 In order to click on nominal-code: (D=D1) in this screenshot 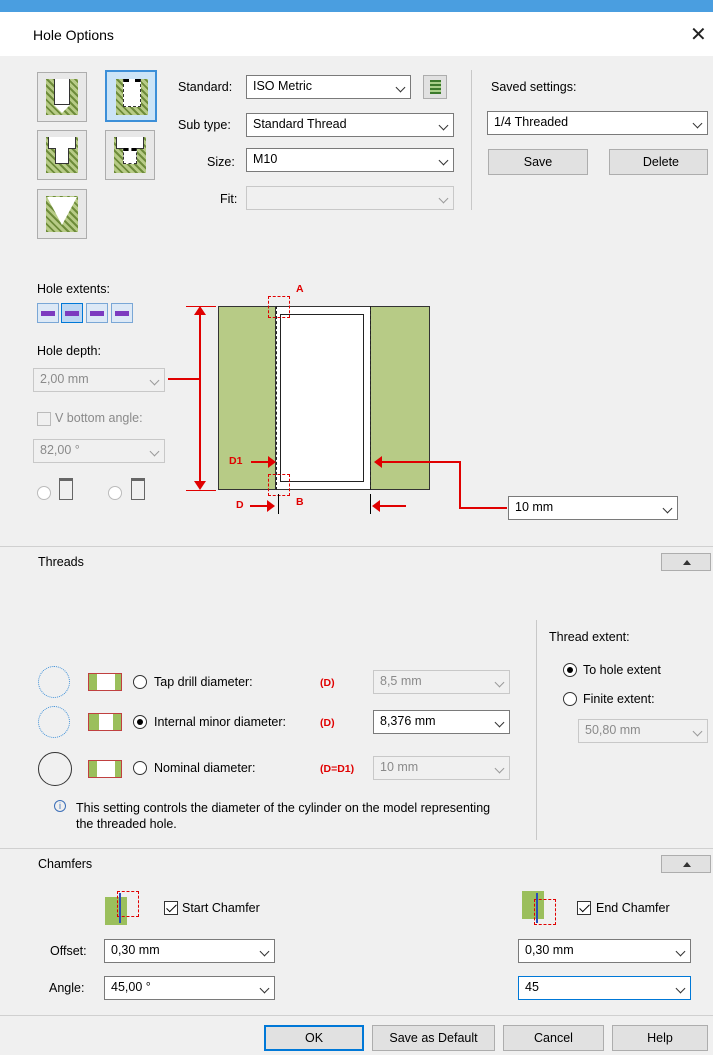, I will do `click(337, 769)`.